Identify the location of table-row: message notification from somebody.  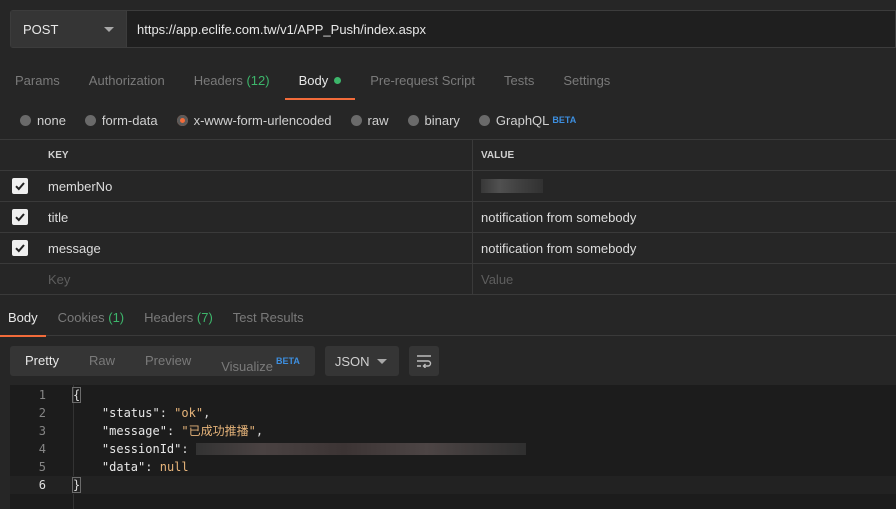
(448, 248).